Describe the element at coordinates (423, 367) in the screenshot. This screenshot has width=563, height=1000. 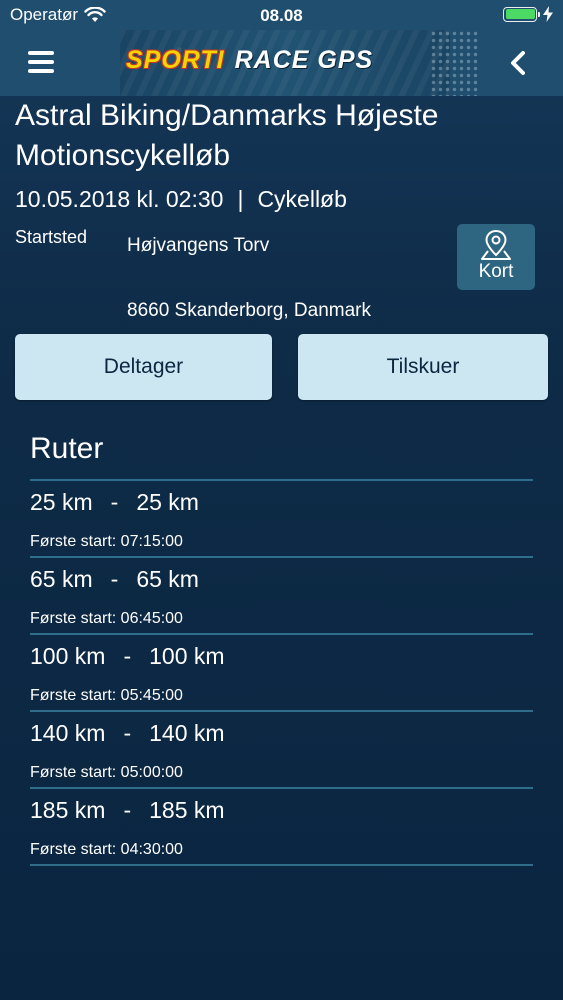
I see `spectator-button: Tilskuer` at that location.